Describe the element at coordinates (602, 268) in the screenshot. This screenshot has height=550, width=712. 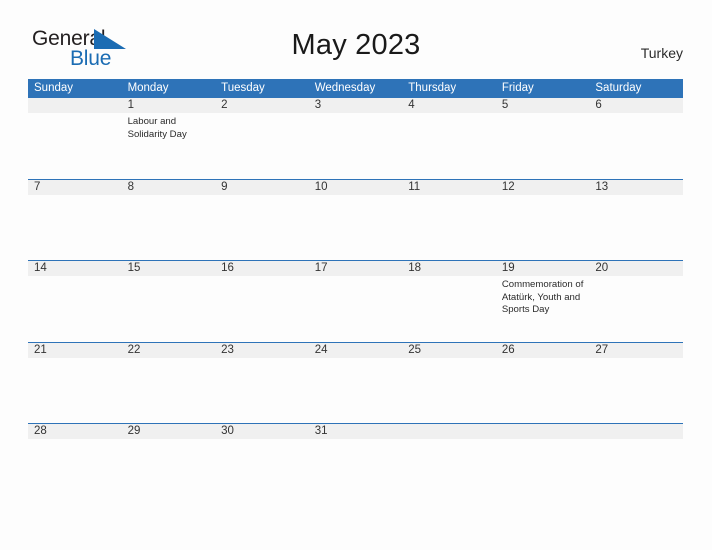
I see `day-number: 20` at that location.